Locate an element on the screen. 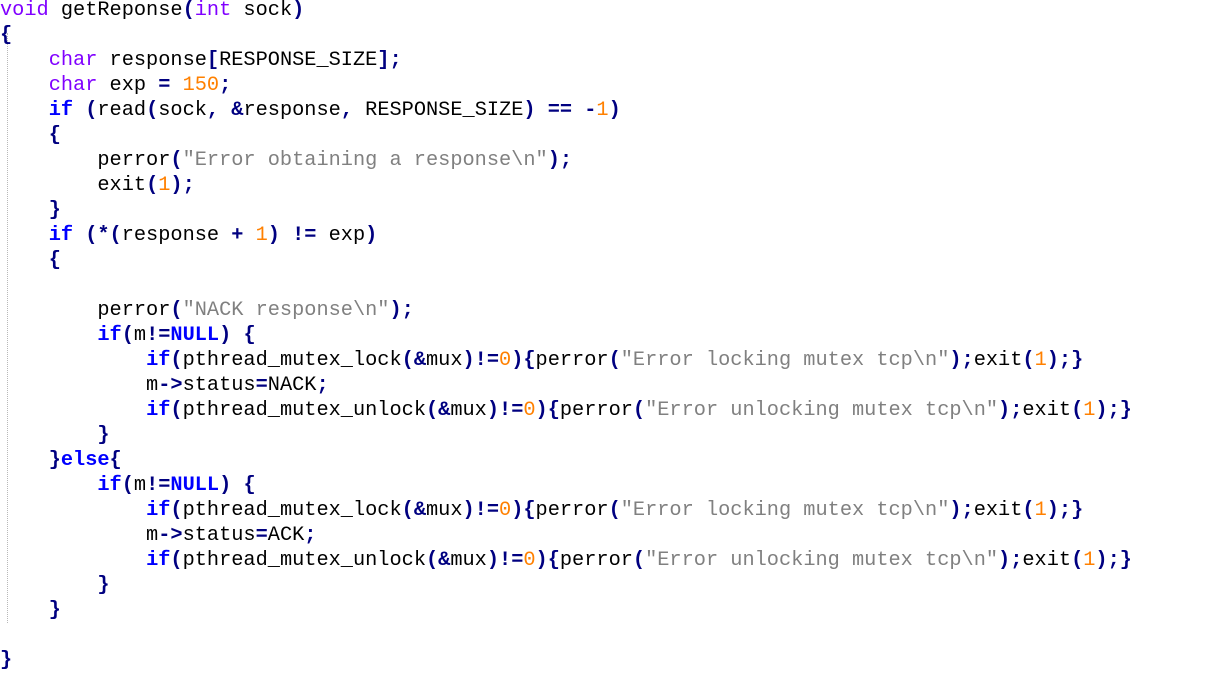 This screenshot has height=674, width=1224. code-token: status is located at coordinates (219, 385).